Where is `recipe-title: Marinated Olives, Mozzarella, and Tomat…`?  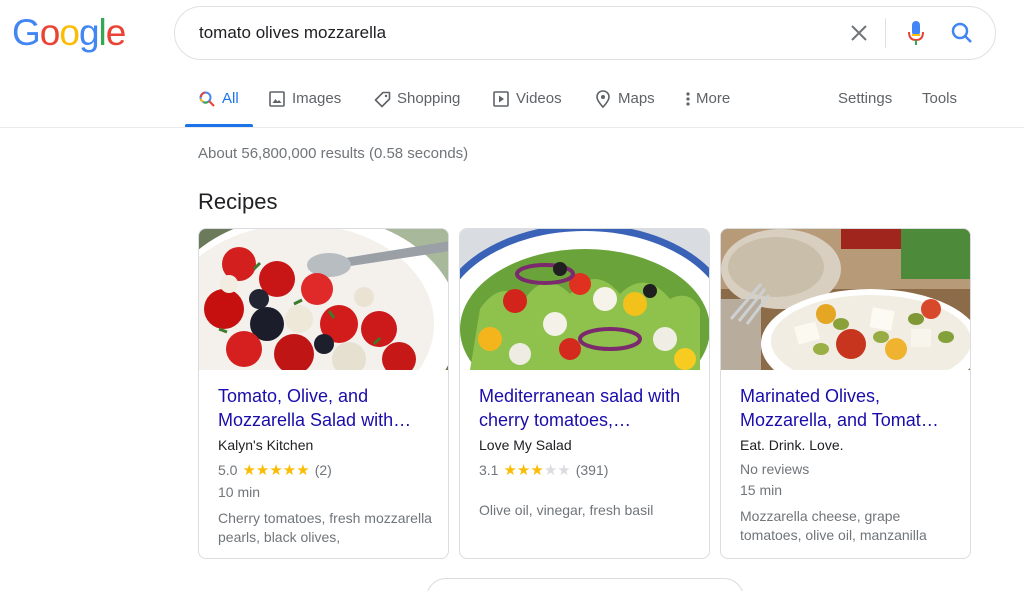 recipe-title: Marinated Olives, Mozzarella, and Tomat… is located at coordinates (847, 408).